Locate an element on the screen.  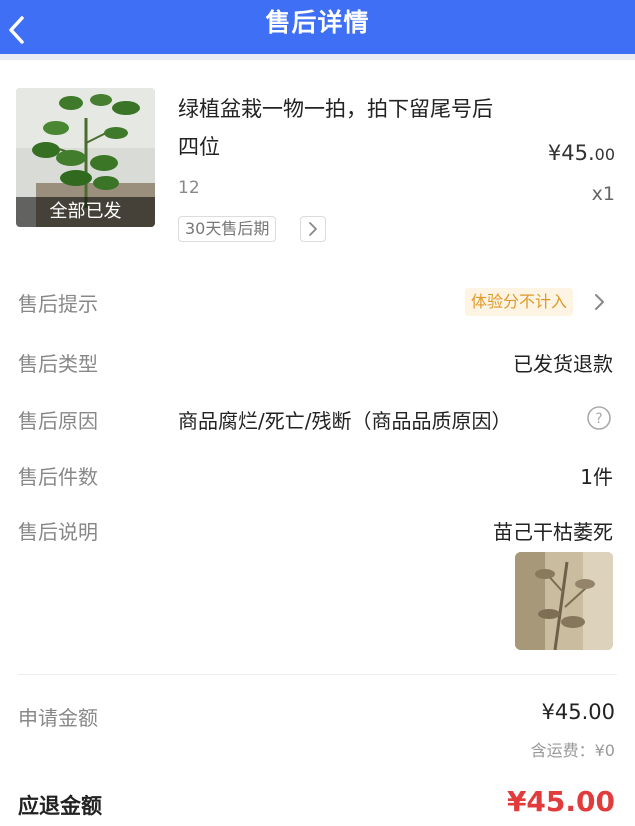
product-quantity: x1 is located at coordinates (603, 194).